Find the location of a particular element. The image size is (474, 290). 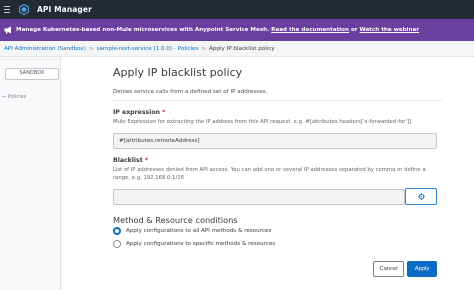

ip-expression-label: IP expression * is located at coordinates (139, 112).